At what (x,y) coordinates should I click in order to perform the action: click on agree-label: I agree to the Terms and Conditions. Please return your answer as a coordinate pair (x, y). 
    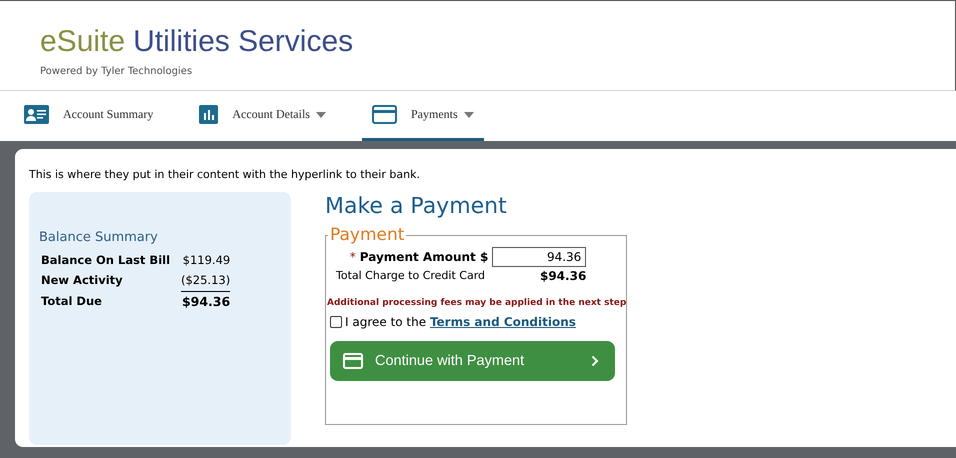
    Looking at the image, I should click on (460, 322).